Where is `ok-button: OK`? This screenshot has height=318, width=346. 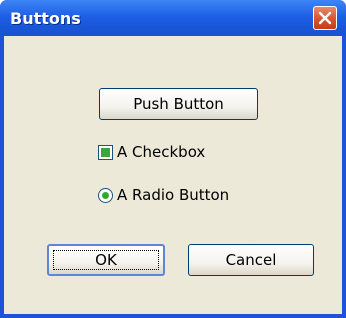 ok-button: OK is located at coordinates (106, 260).